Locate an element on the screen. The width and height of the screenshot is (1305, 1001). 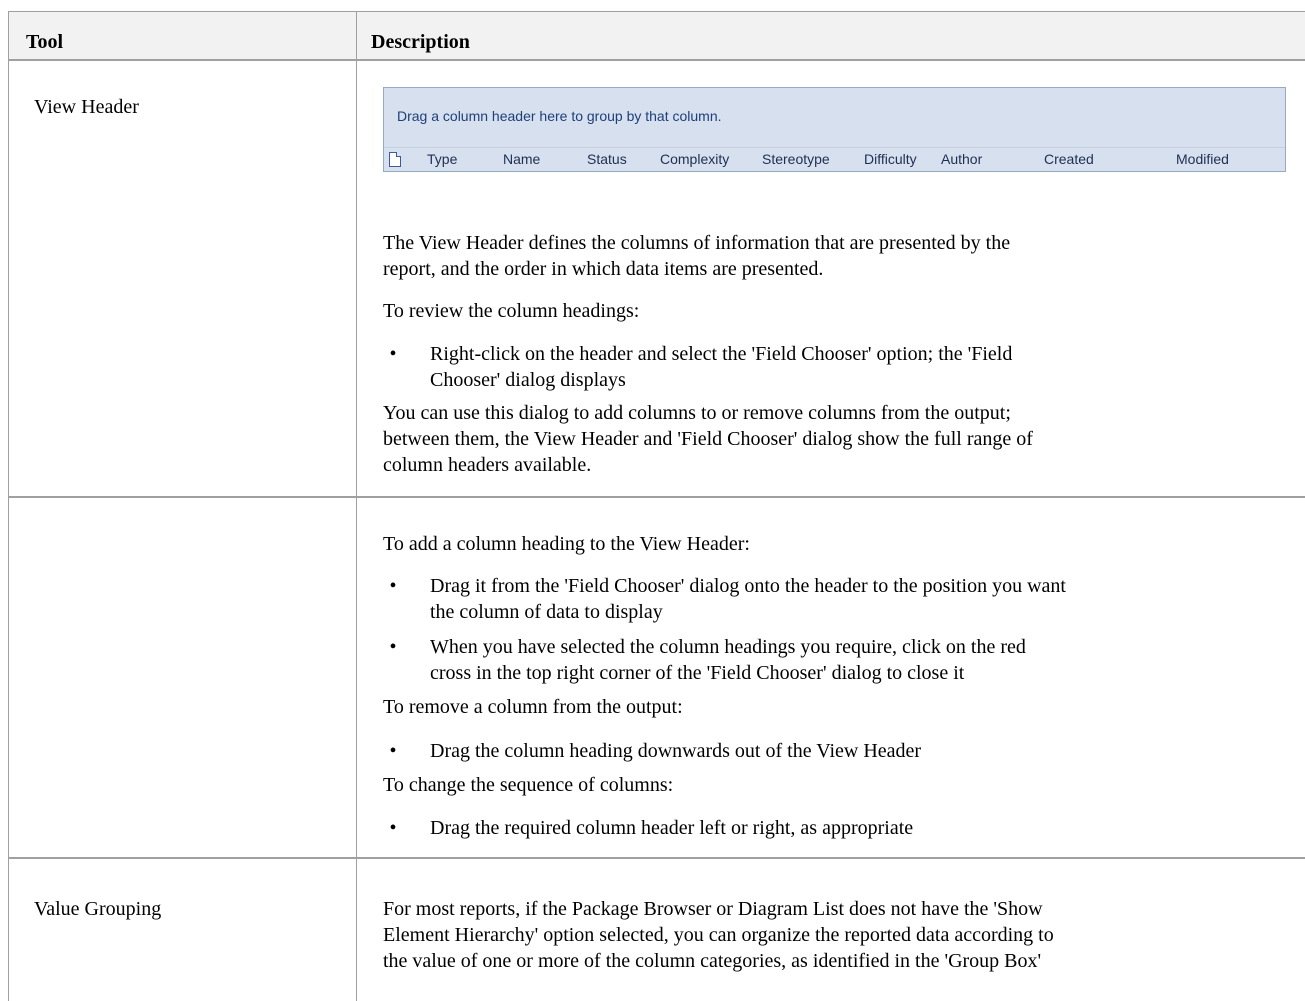
column-header-complexity: Complexity is located at coordinates (695, 159).